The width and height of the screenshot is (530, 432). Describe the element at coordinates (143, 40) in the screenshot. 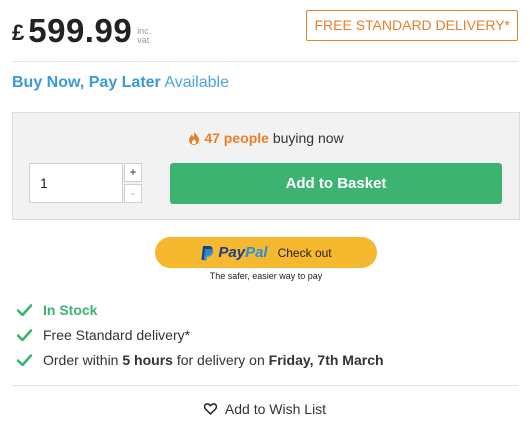

I see `vat-label: vat` at that location.